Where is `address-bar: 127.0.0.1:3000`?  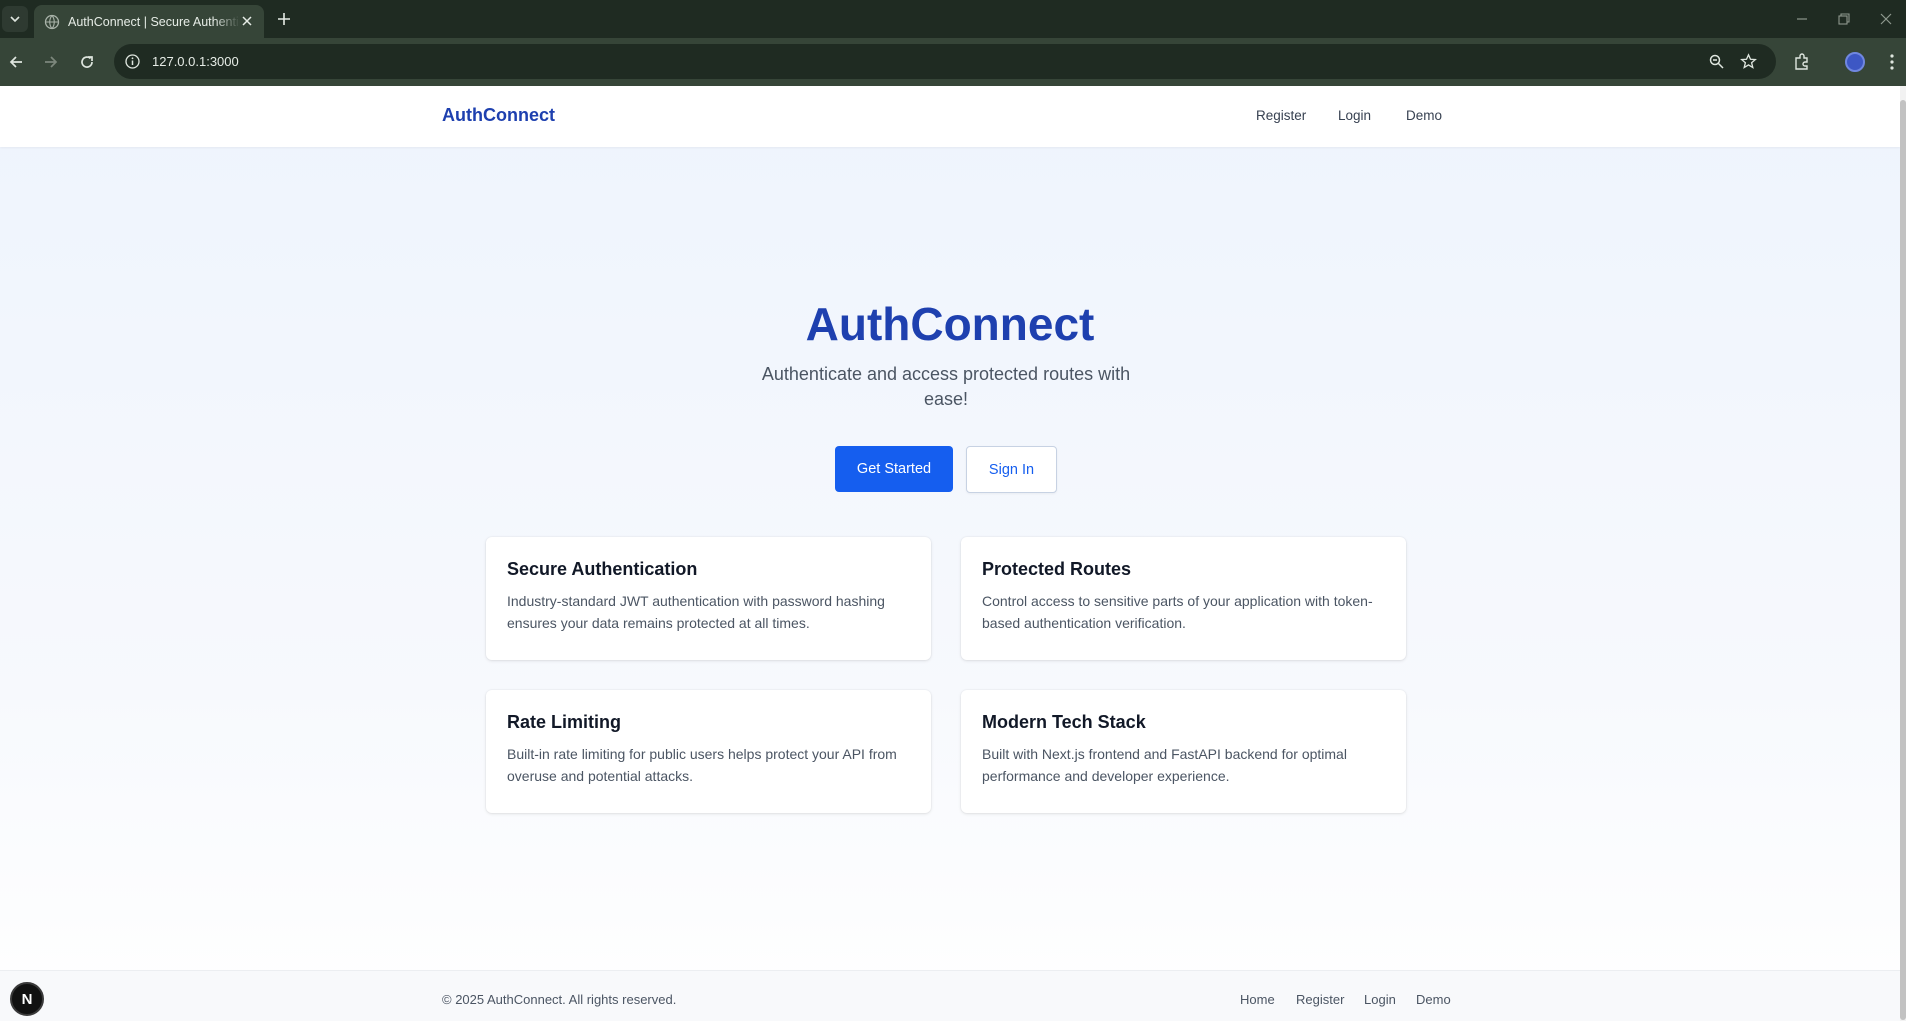
address-bar: 127.0.0.1:3000 is located at coordinates (945, 61).